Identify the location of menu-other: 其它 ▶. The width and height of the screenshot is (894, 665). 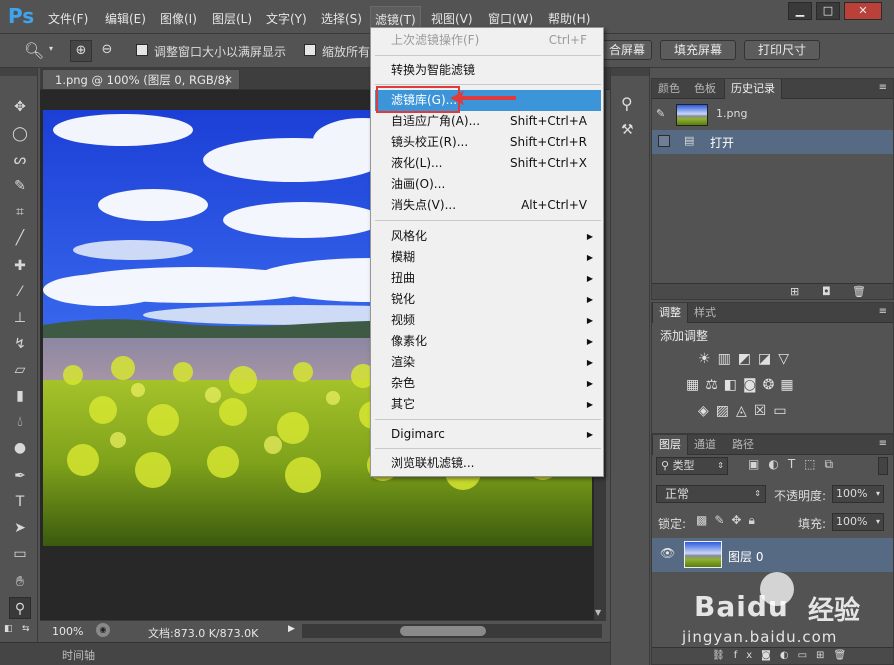
(488, 404).